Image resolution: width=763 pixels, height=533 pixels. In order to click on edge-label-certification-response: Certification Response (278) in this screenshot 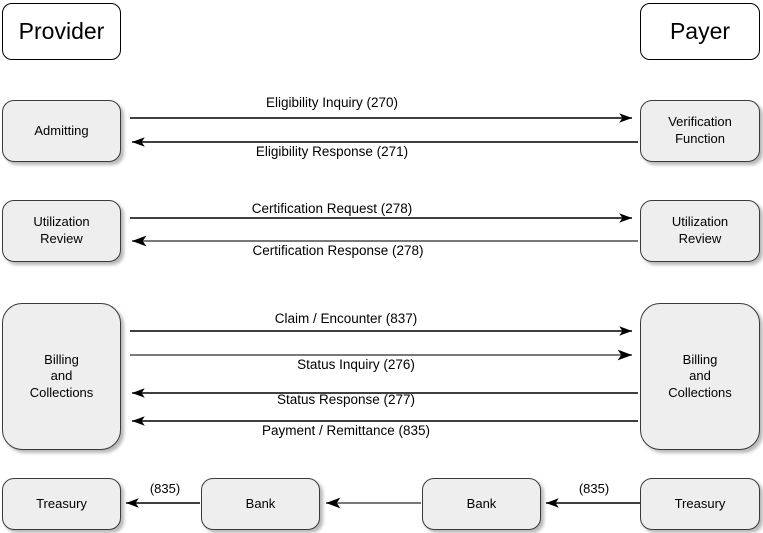, I will do `click(338, 250)`.